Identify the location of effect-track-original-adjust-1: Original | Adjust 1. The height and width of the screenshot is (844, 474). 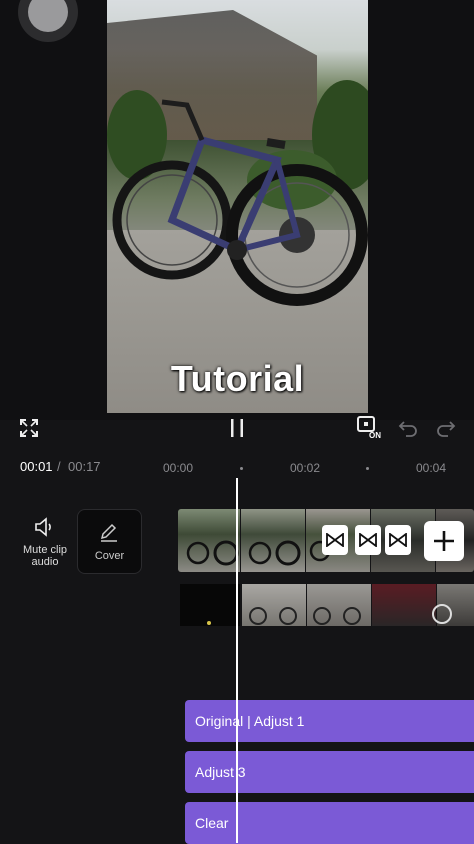
(329, 721).